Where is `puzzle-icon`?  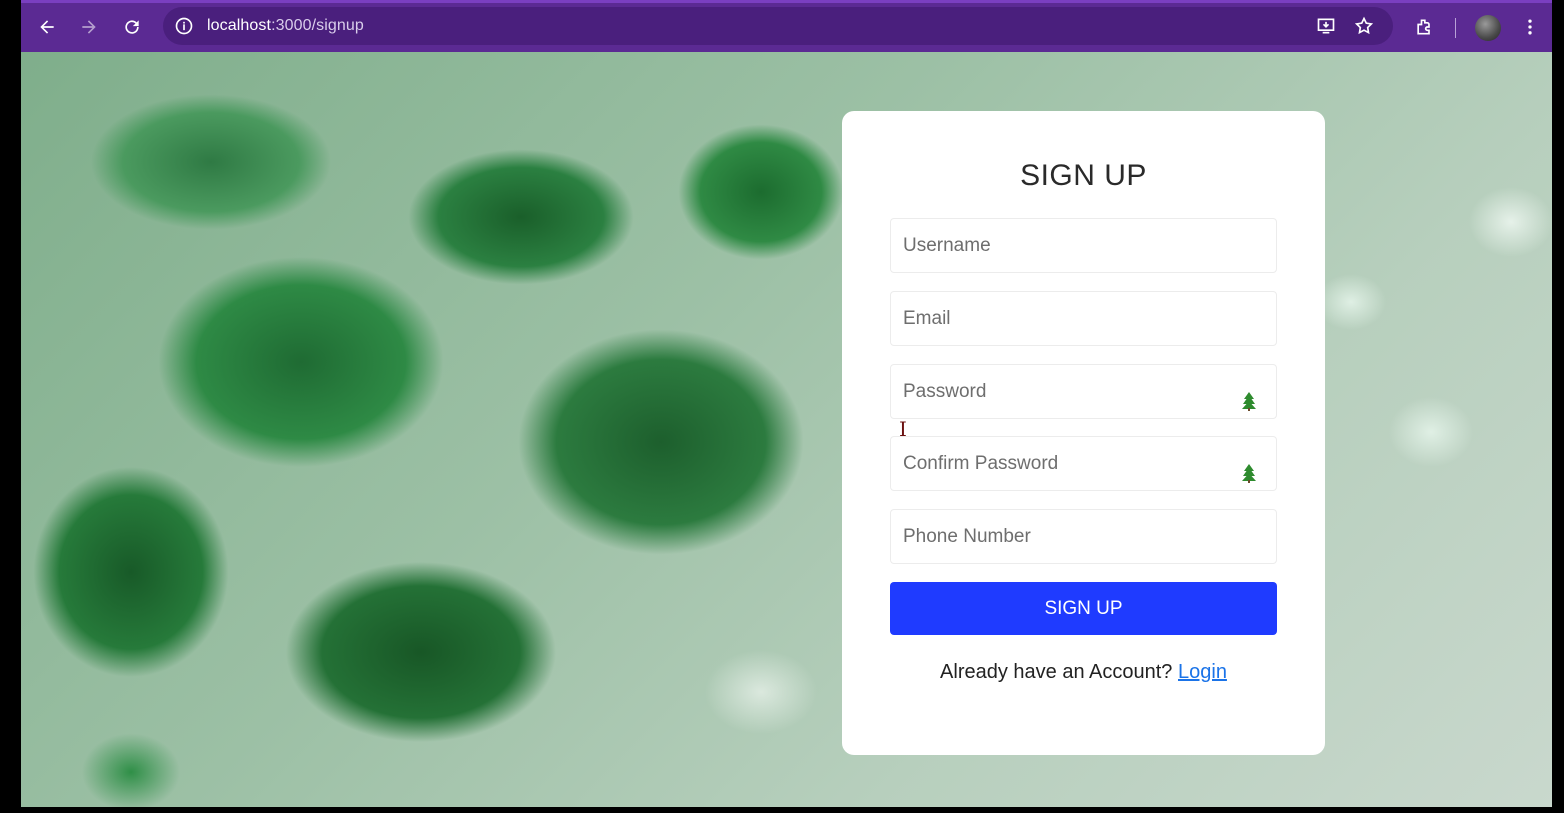 puzzle-icon is located at coordinates (1423, 27).